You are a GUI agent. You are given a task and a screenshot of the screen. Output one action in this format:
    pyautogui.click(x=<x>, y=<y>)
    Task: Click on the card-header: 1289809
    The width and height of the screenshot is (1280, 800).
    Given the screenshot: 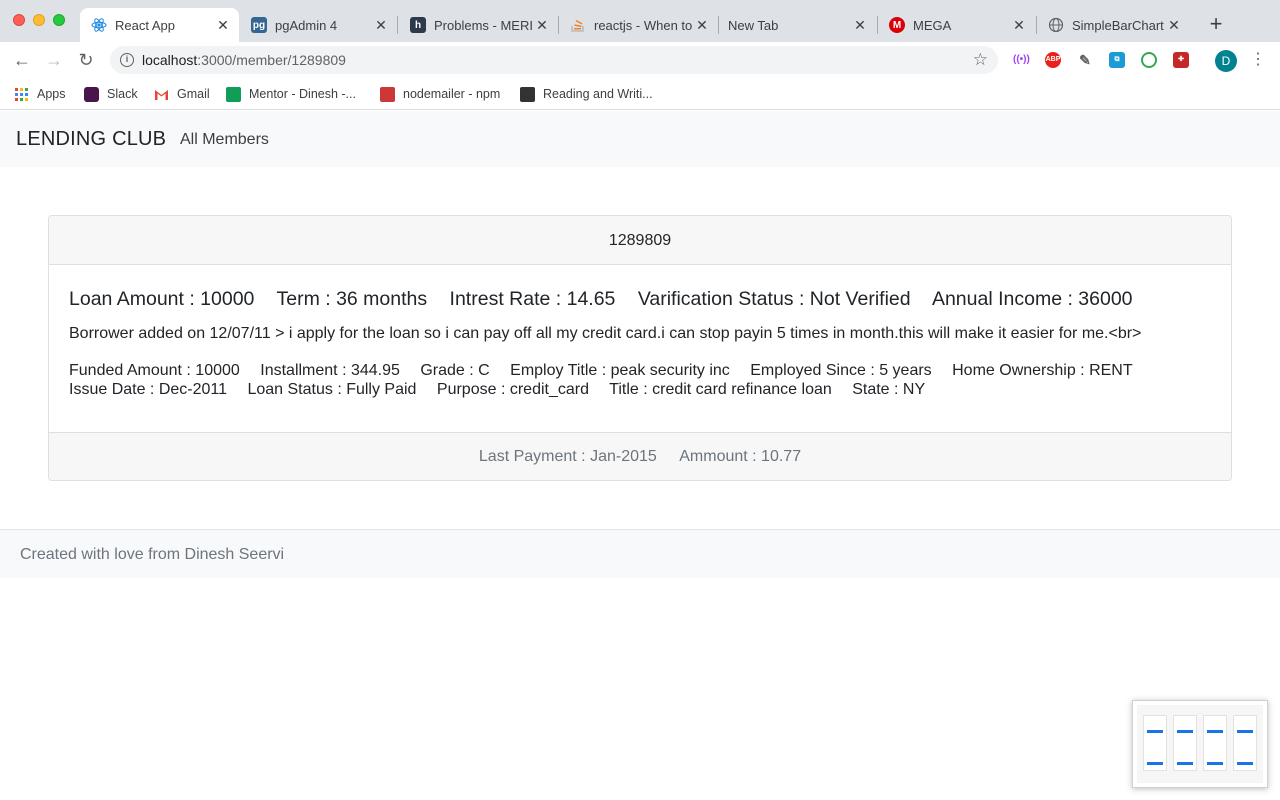 What is the action you would take?
    pyautogui.click(x=640, y=240)
    